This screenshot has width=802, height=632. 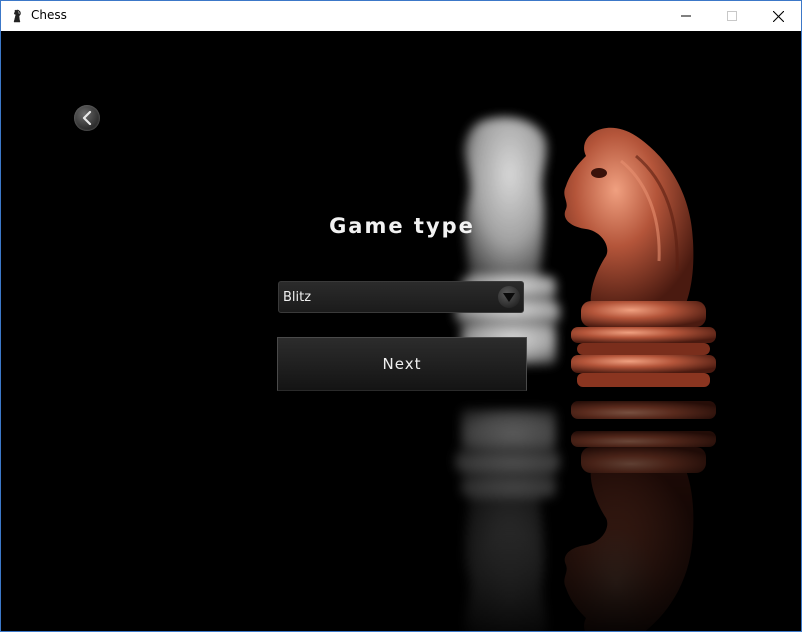 I want to click on minimize-button, so click(x=686, y=16).